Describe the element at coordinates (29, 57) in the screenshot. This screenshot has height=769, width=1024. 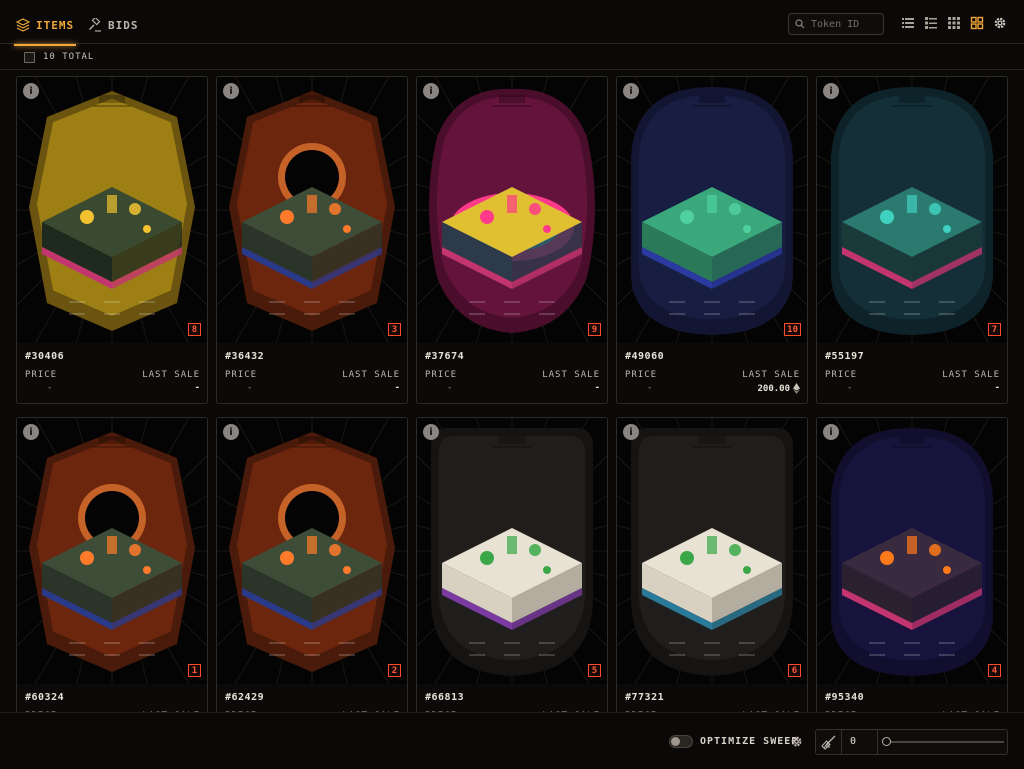
I see `select-all-checkbox` at that location.